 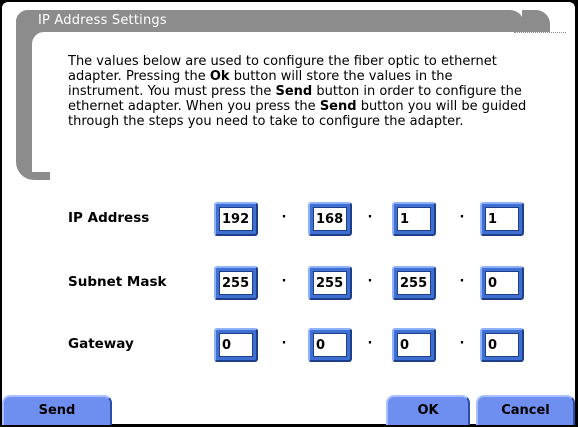 I want to click on ip-octet-3: 1, so click(x=414, y=219).